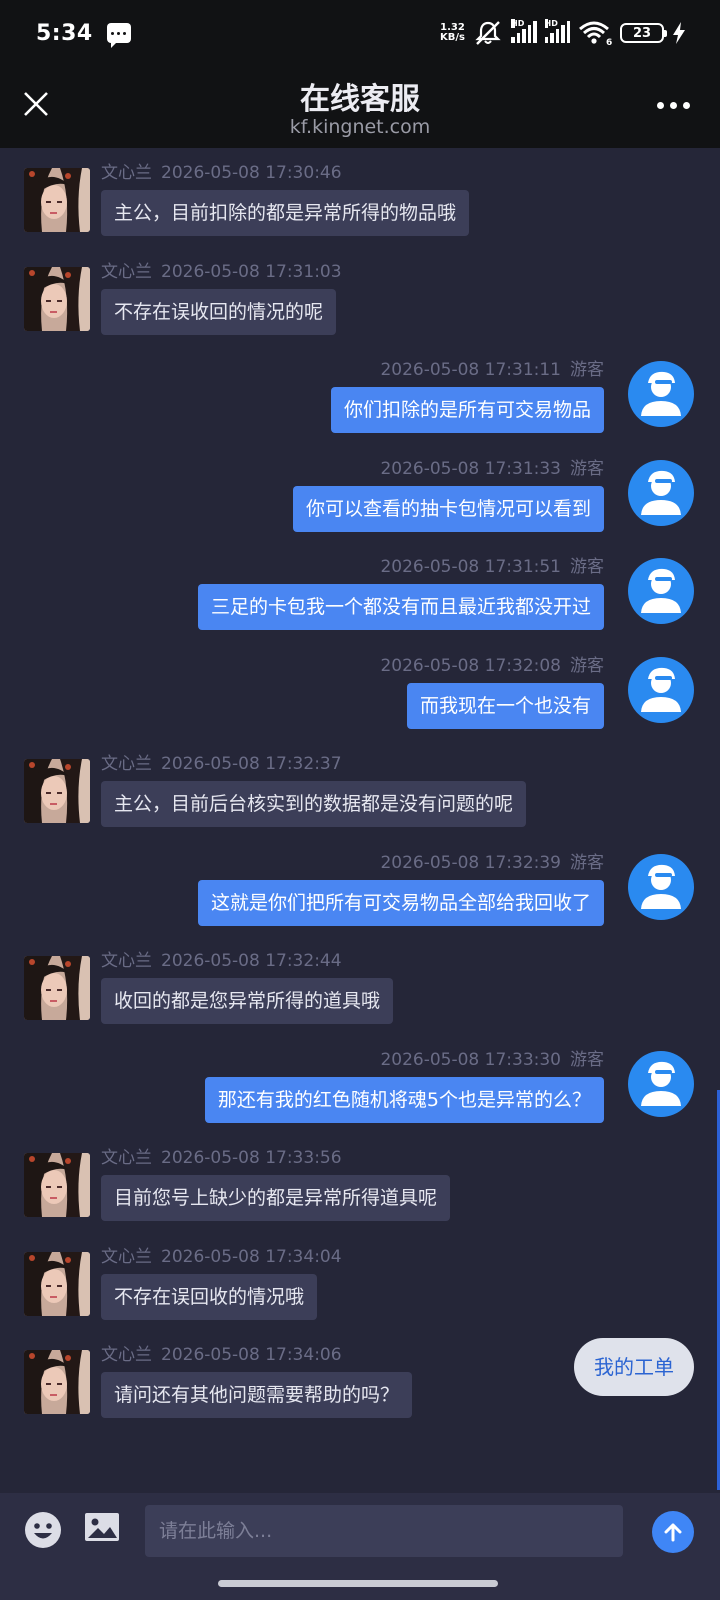 Image resolution: width=720 pixels, height=1600 pixels. What do you see at coordinates (400, 607) in the screenshot?
I see `message-bubble: 三足的卡包我一个都没有而且最近我都没开过` at bounding box center [400, 607].